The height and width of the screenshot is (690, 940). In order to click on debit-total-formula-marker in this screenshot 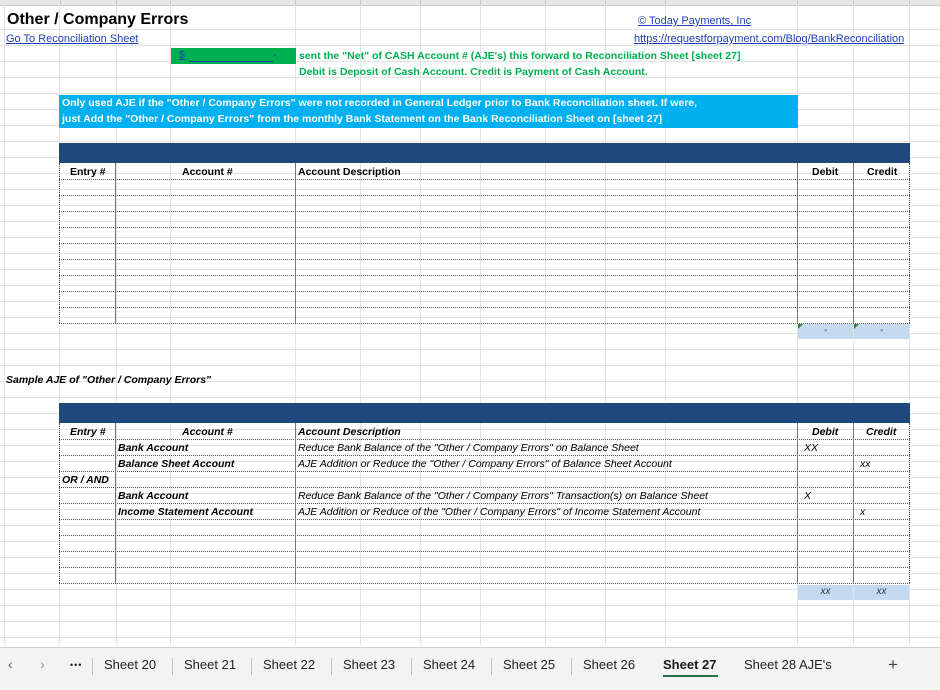, I will do `click(800, 326)`.